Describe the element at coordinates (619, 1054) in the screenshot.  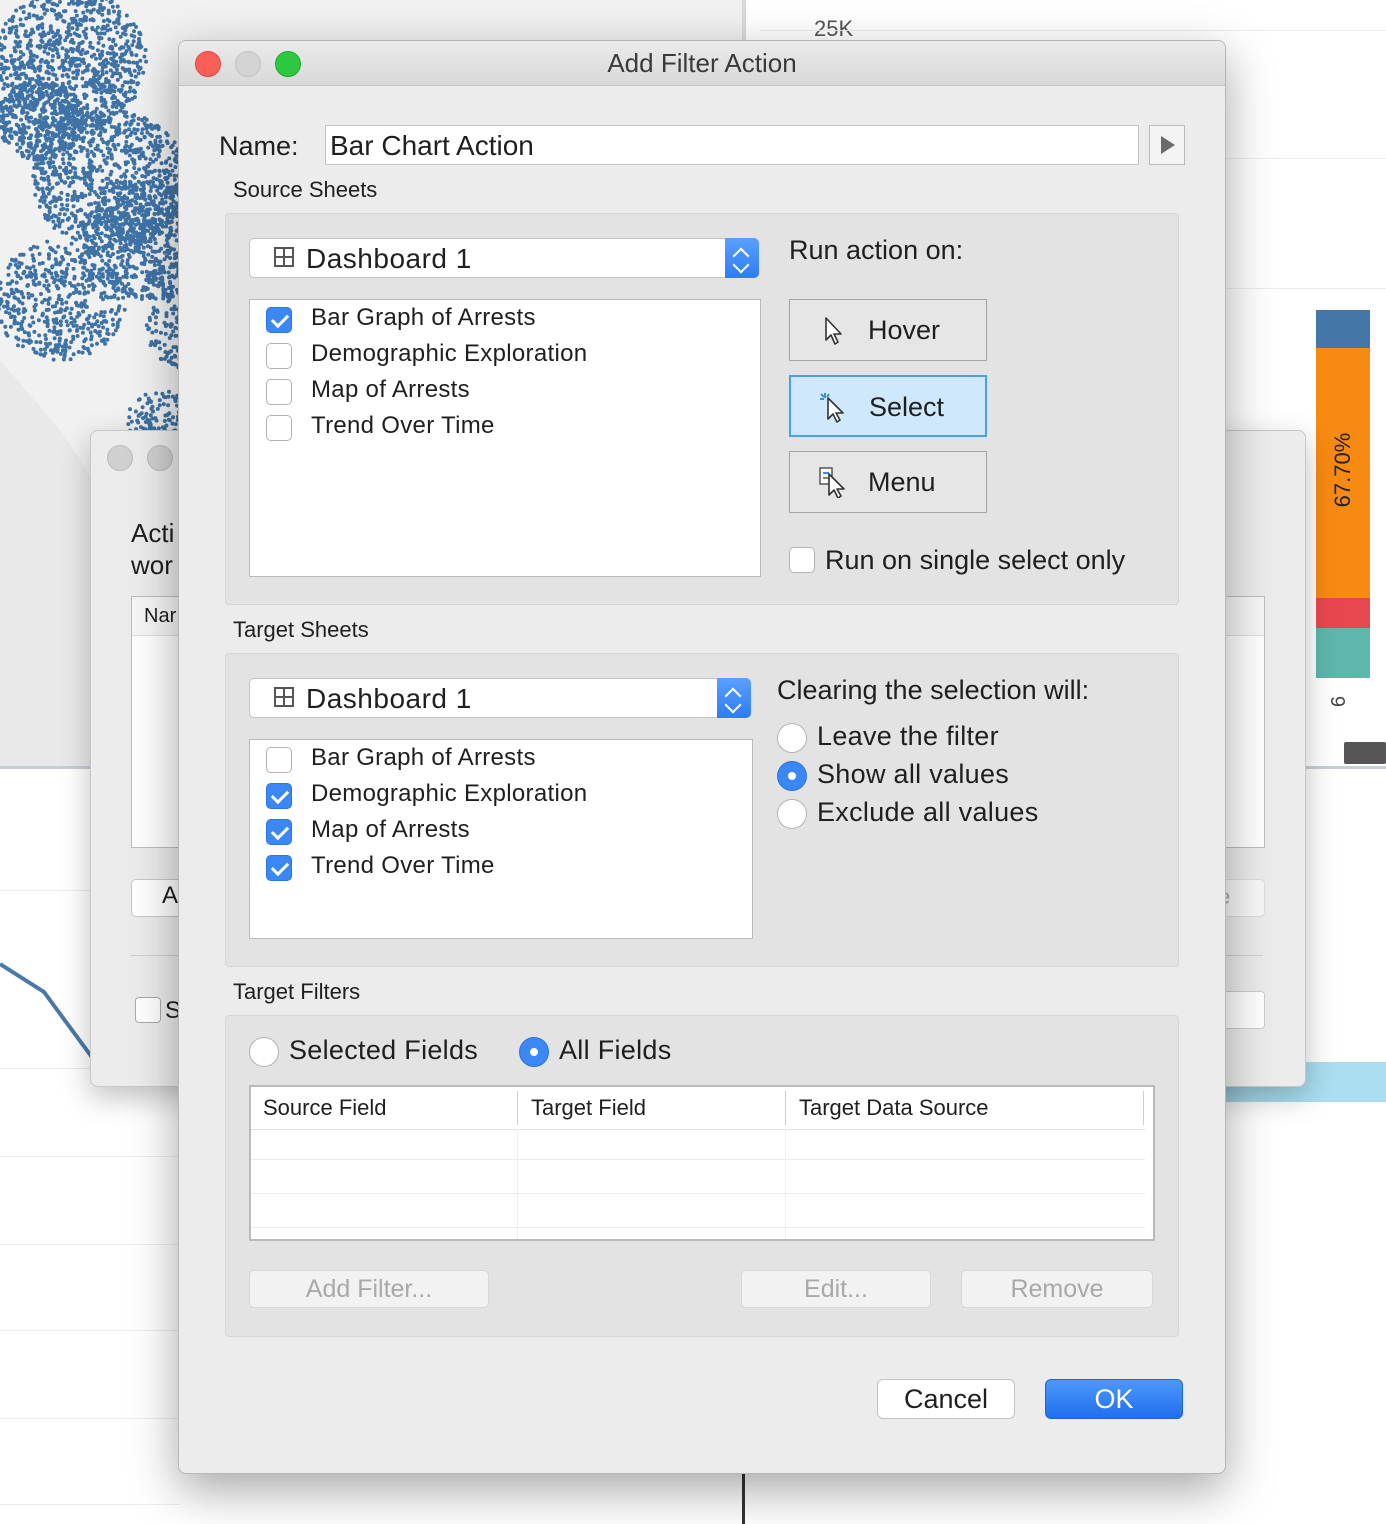
I see `all-fields-radio: All Fields` at that location.